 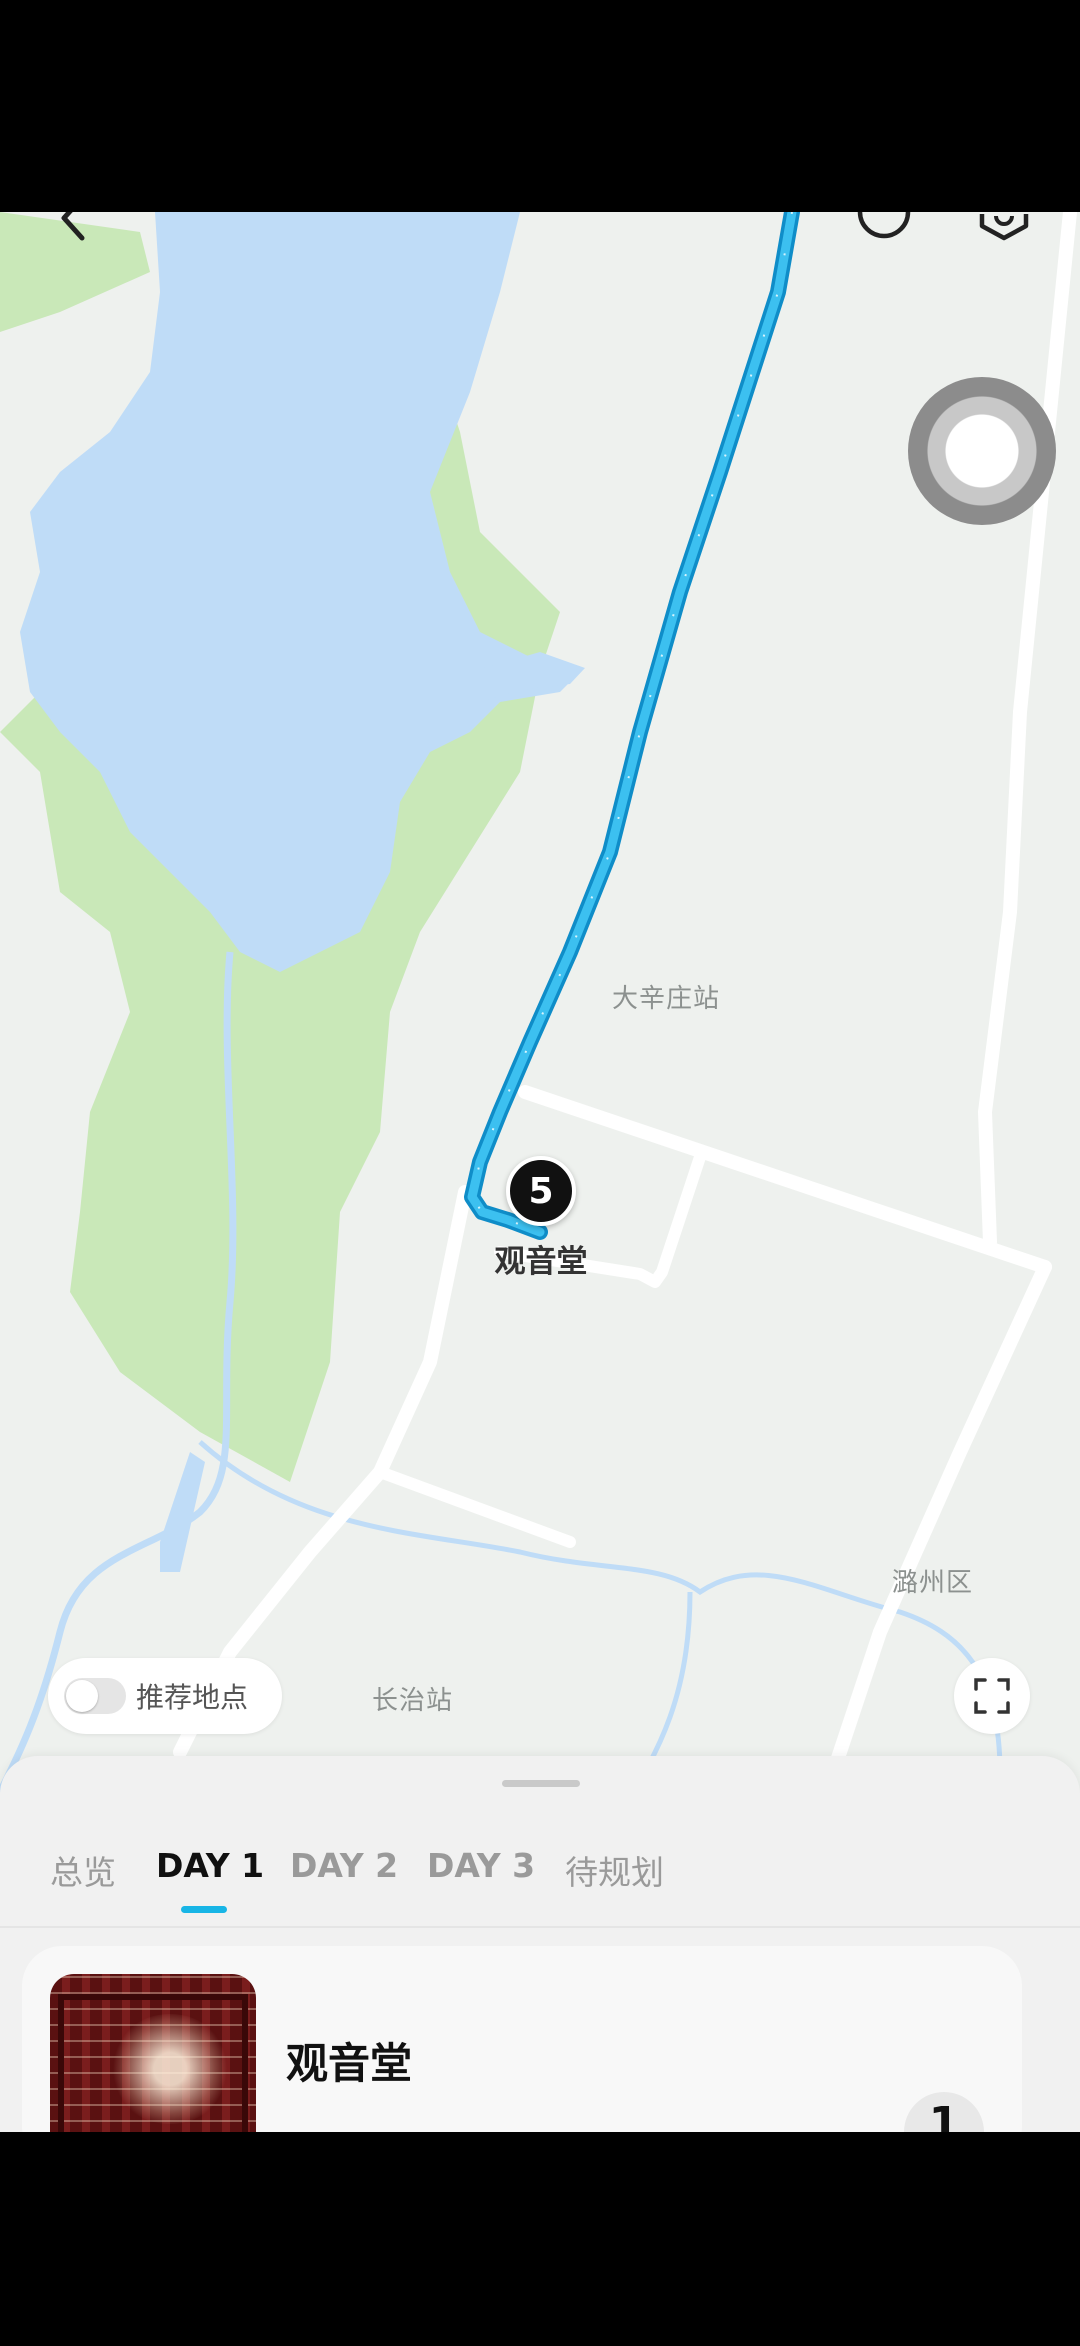 I want to click on place-card: 观音堂 1, so click(x=522, y=2039).